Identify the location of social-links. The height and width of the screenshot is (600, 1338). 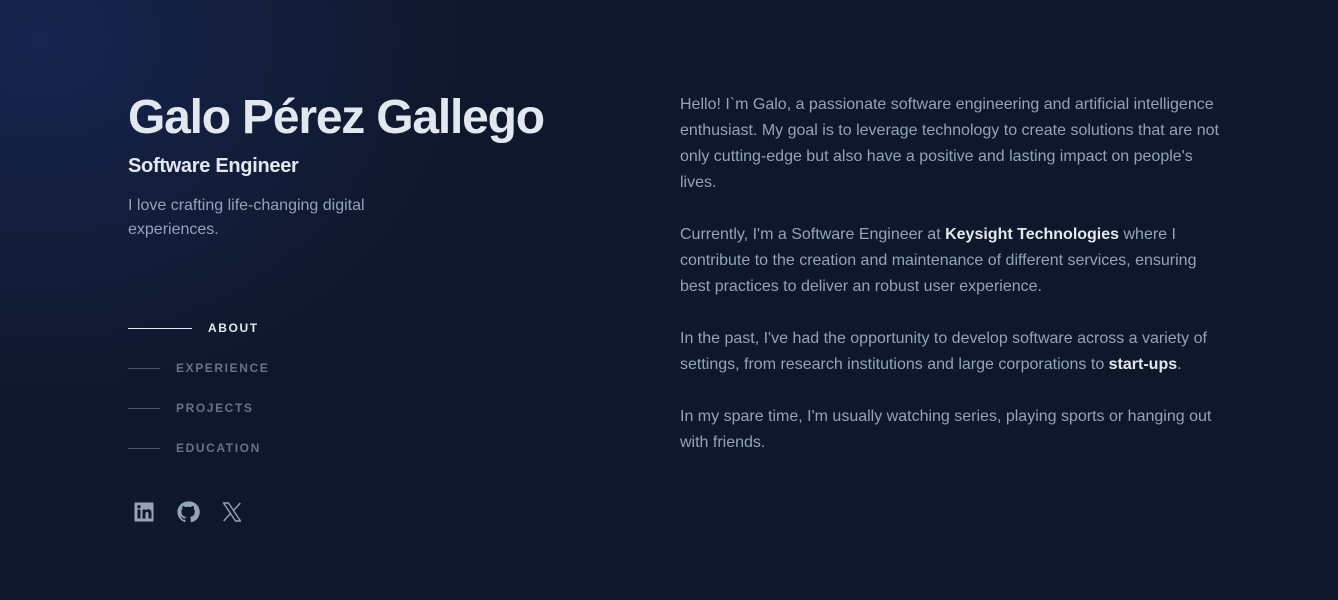
(188, 512).